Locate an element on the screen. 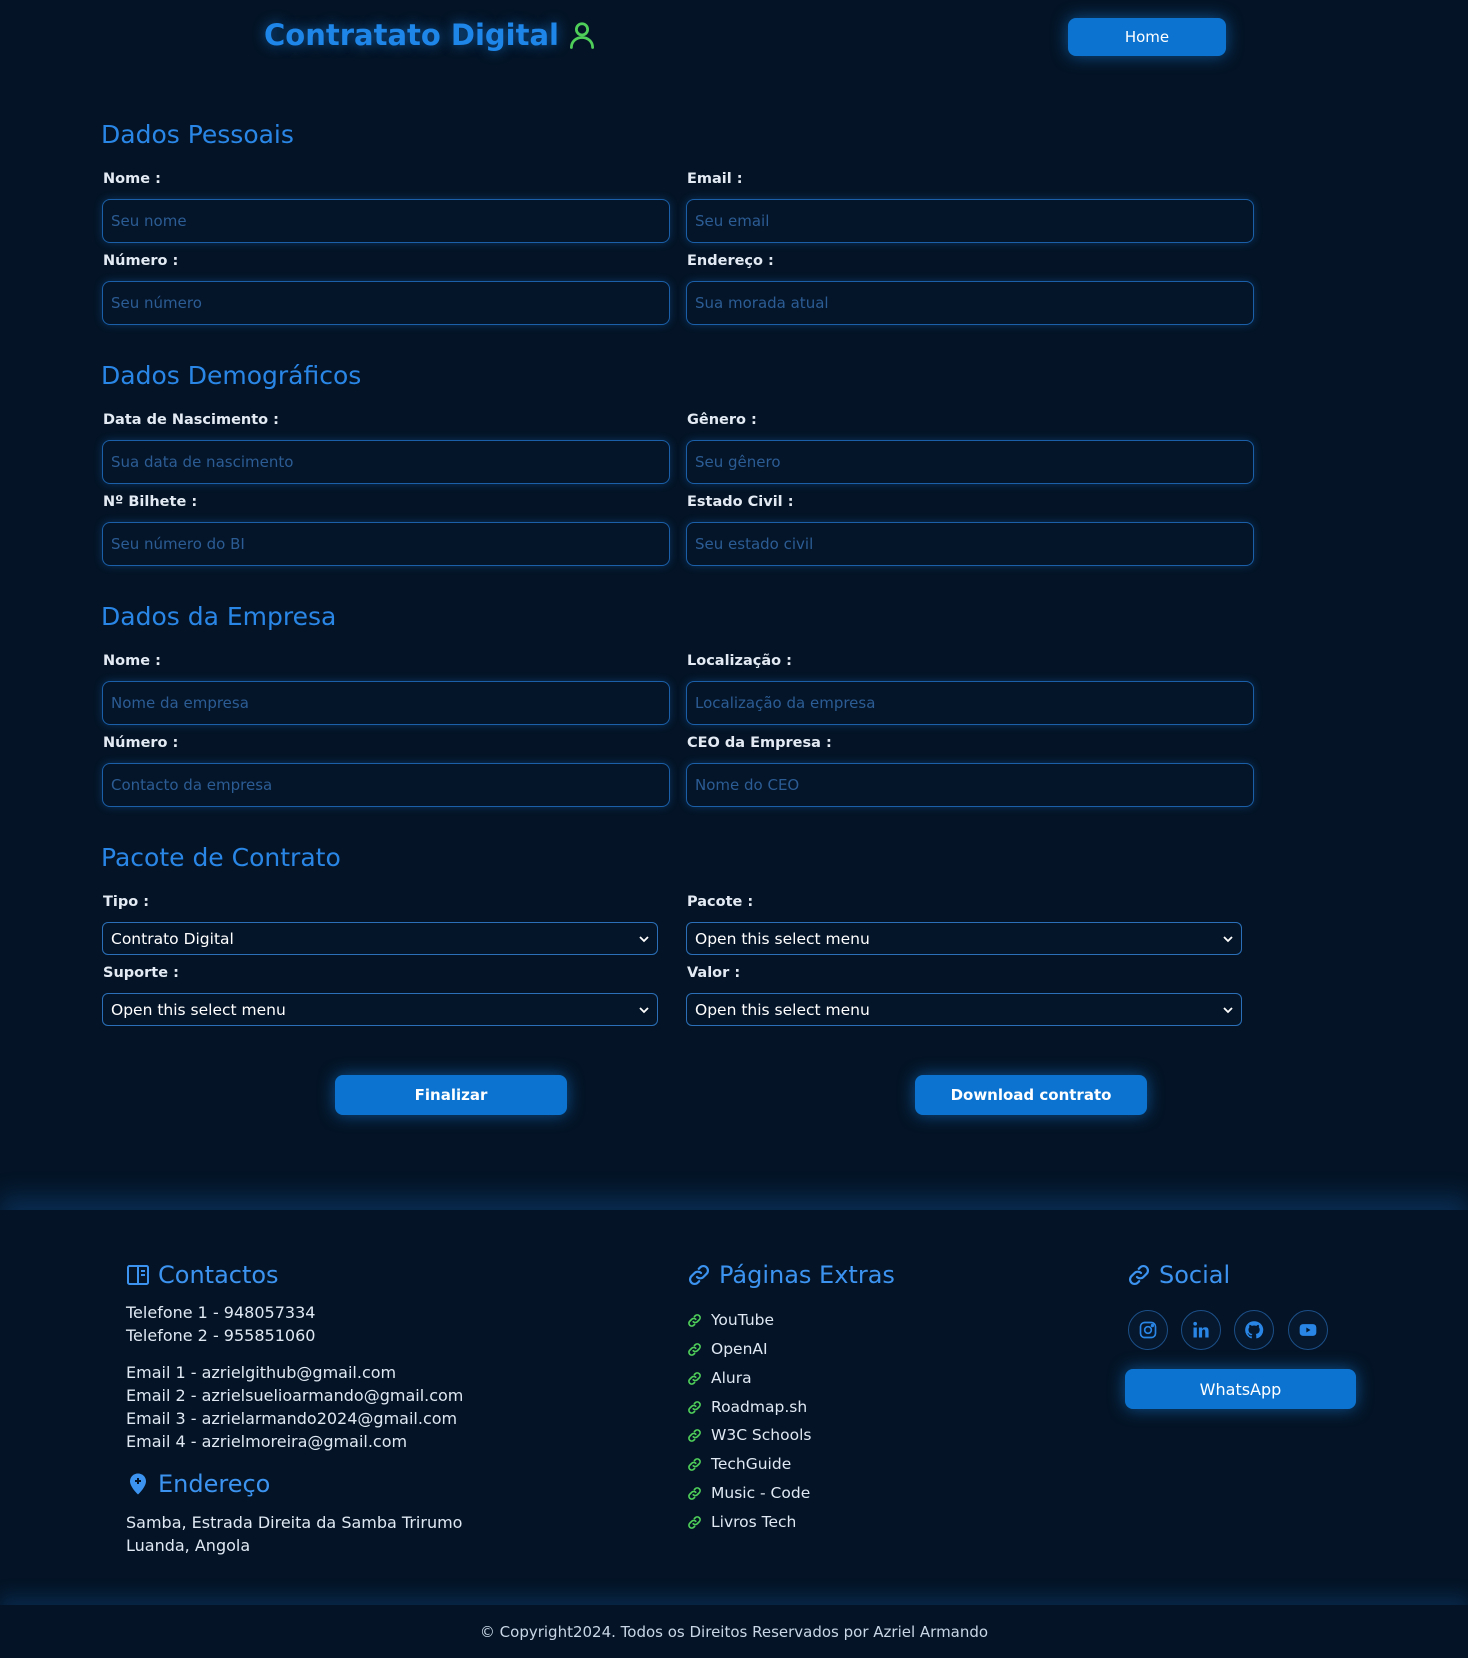 This screenshot has width=1468, height=1658. email-input is located at coordinates (970, 221).